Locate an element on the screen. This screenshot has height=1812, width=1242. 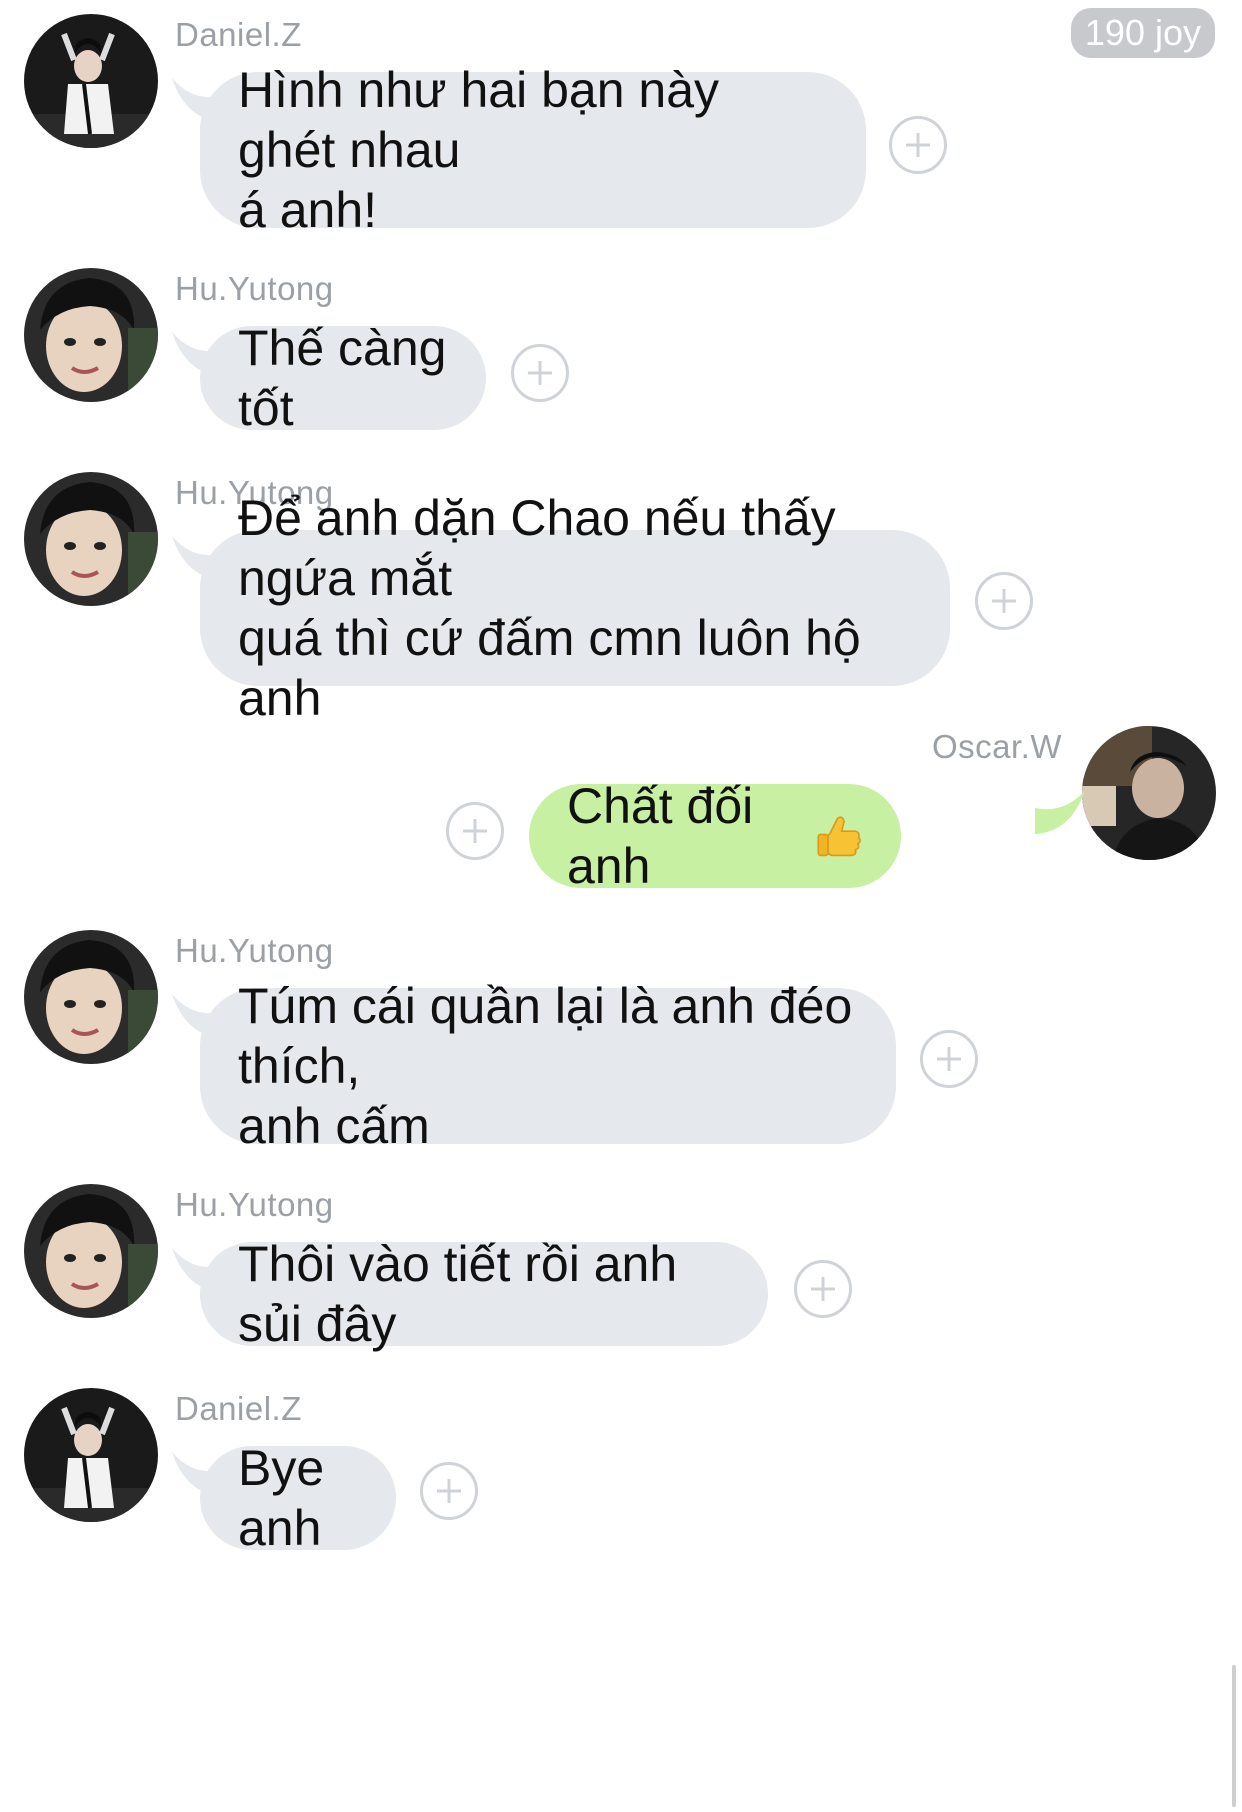
message-line: Túm cái quần lại là anh đéo thích, is located at coordinates (545, 1036).